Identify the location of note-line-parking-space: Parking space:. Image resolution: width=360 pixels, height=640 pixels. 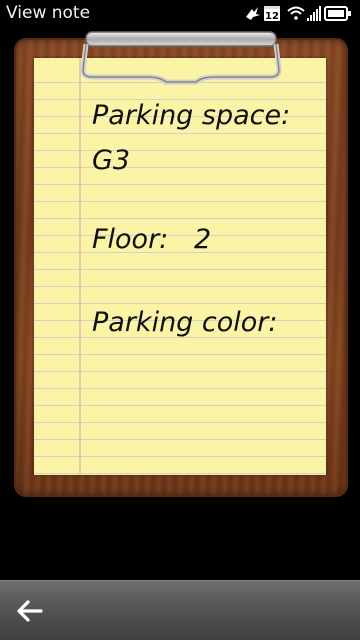
(191, 115).